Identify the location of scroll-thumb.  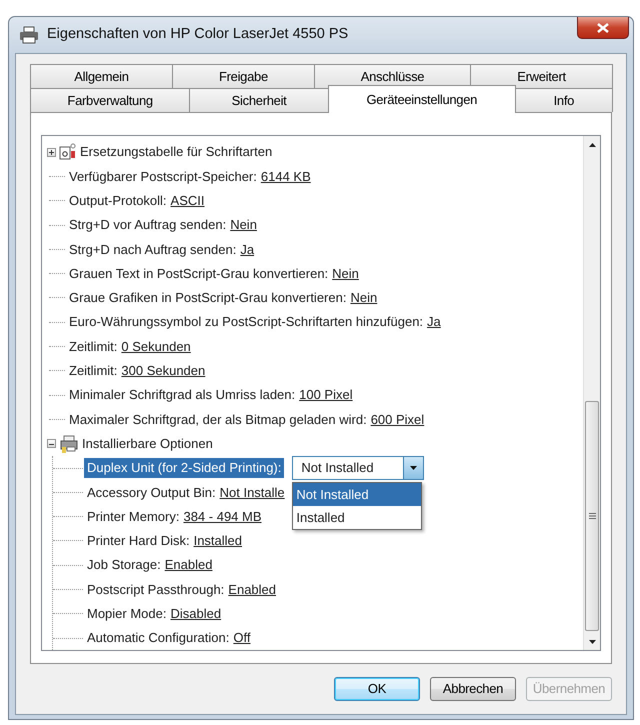
(592, 516).